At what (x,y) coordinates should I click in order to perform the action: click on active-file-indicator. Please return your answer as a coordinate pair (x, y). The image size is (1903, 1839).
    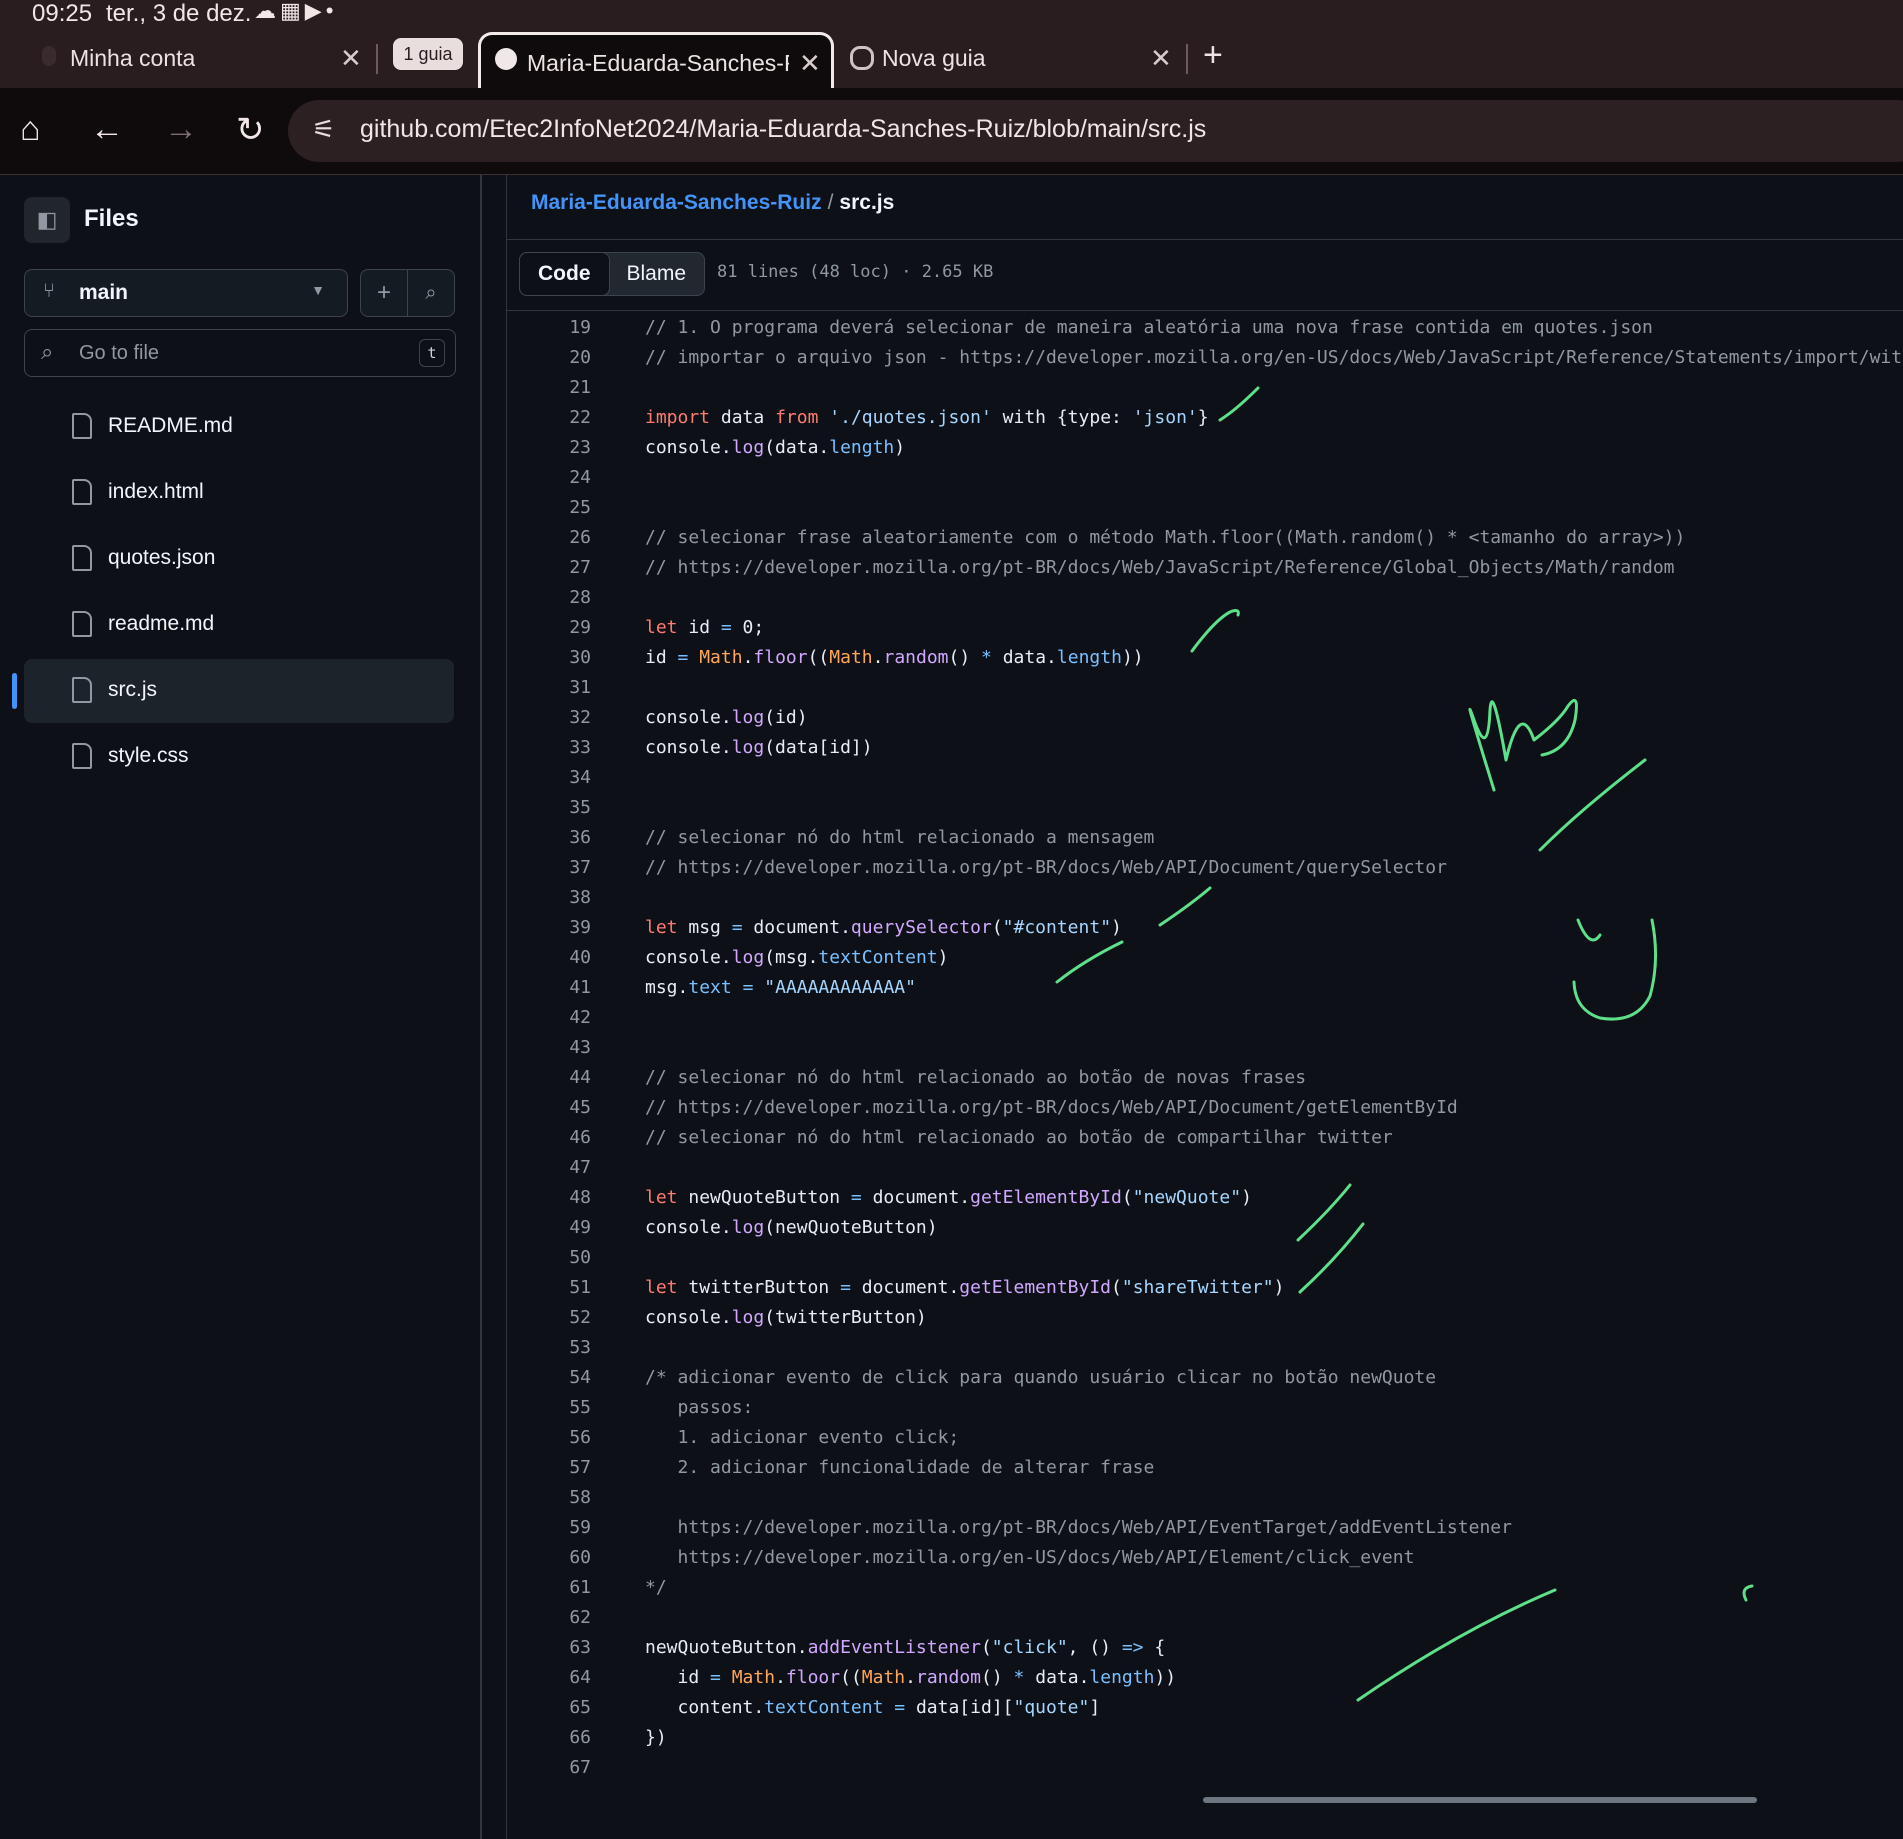
    Looking at the image, I should click on (14, 691).